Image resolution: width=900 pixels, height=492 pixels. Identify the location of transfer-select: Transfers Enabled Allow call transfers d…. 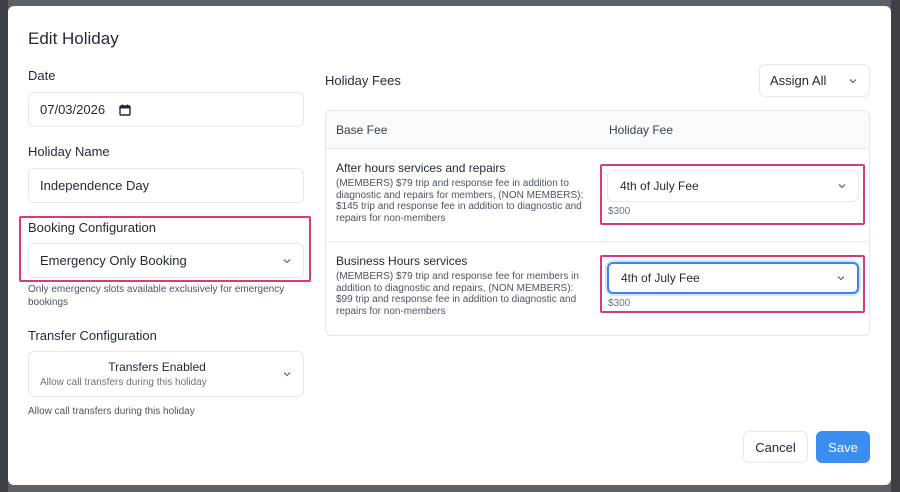
(166, 374).